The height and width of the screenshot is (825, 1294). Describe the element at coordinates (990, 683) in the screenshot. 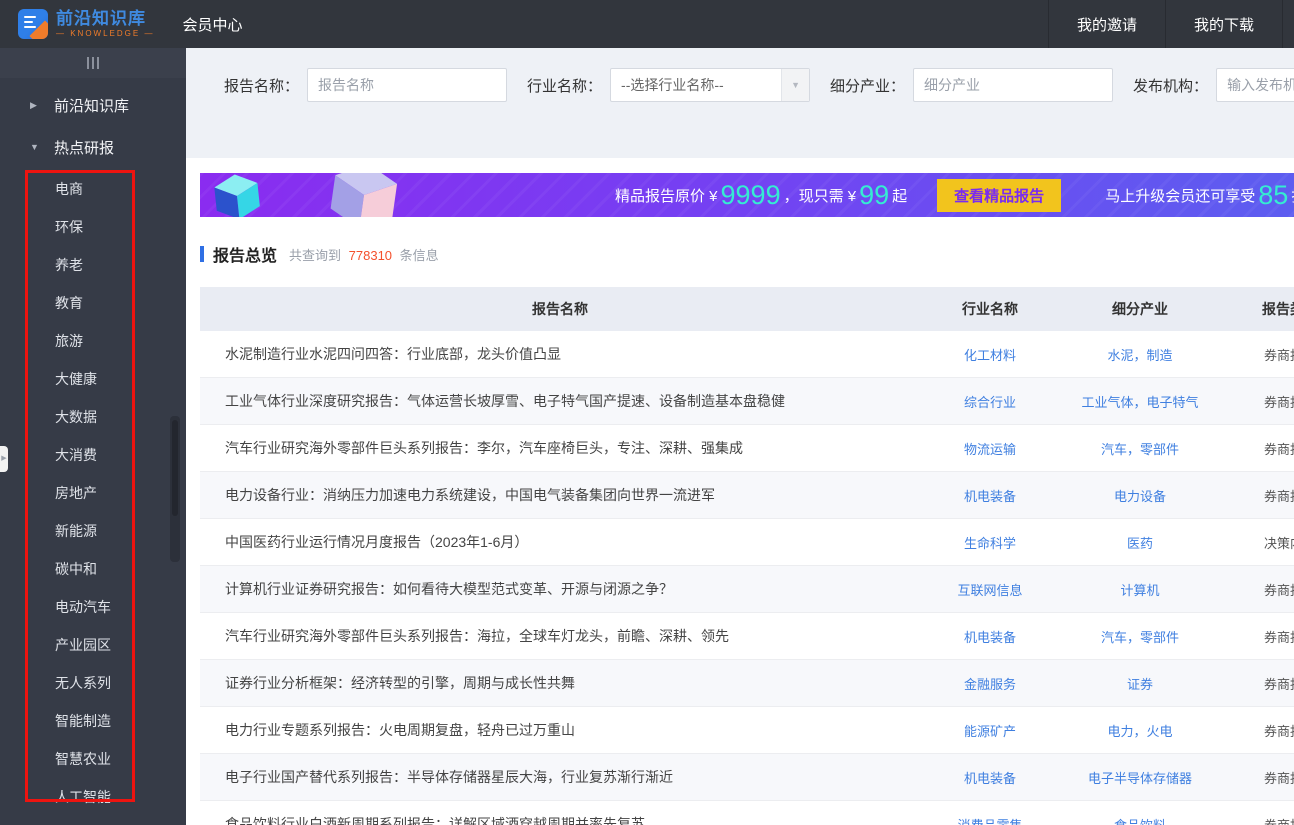

I see `industry-link: 金融服务` at that location.